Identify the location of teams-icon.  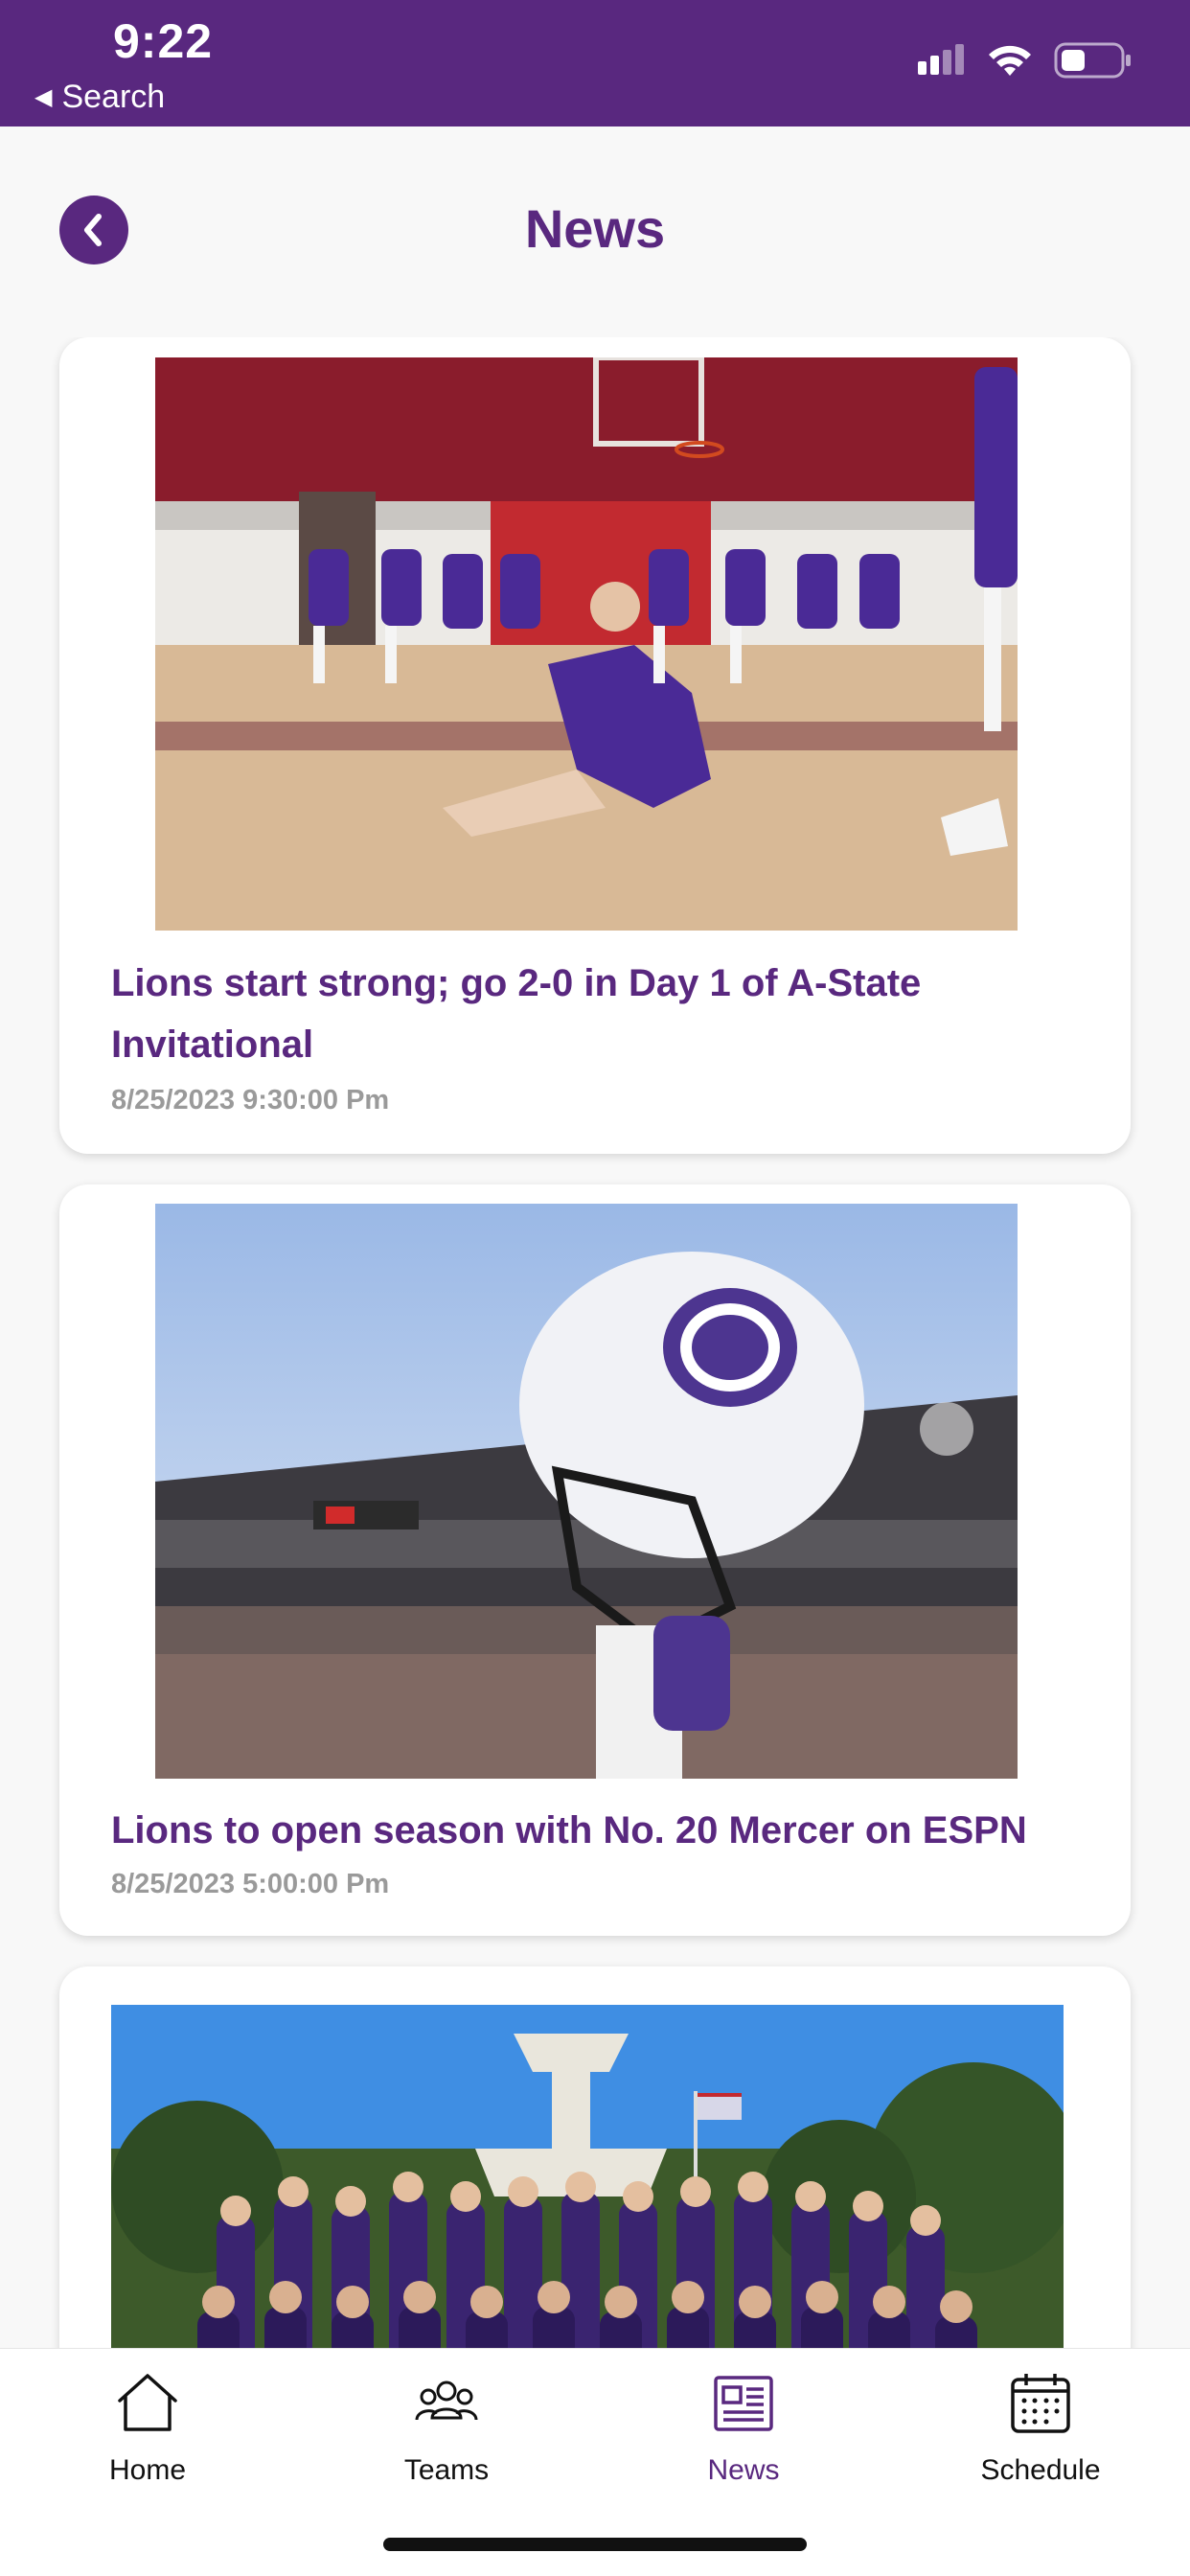
(447, 2400).